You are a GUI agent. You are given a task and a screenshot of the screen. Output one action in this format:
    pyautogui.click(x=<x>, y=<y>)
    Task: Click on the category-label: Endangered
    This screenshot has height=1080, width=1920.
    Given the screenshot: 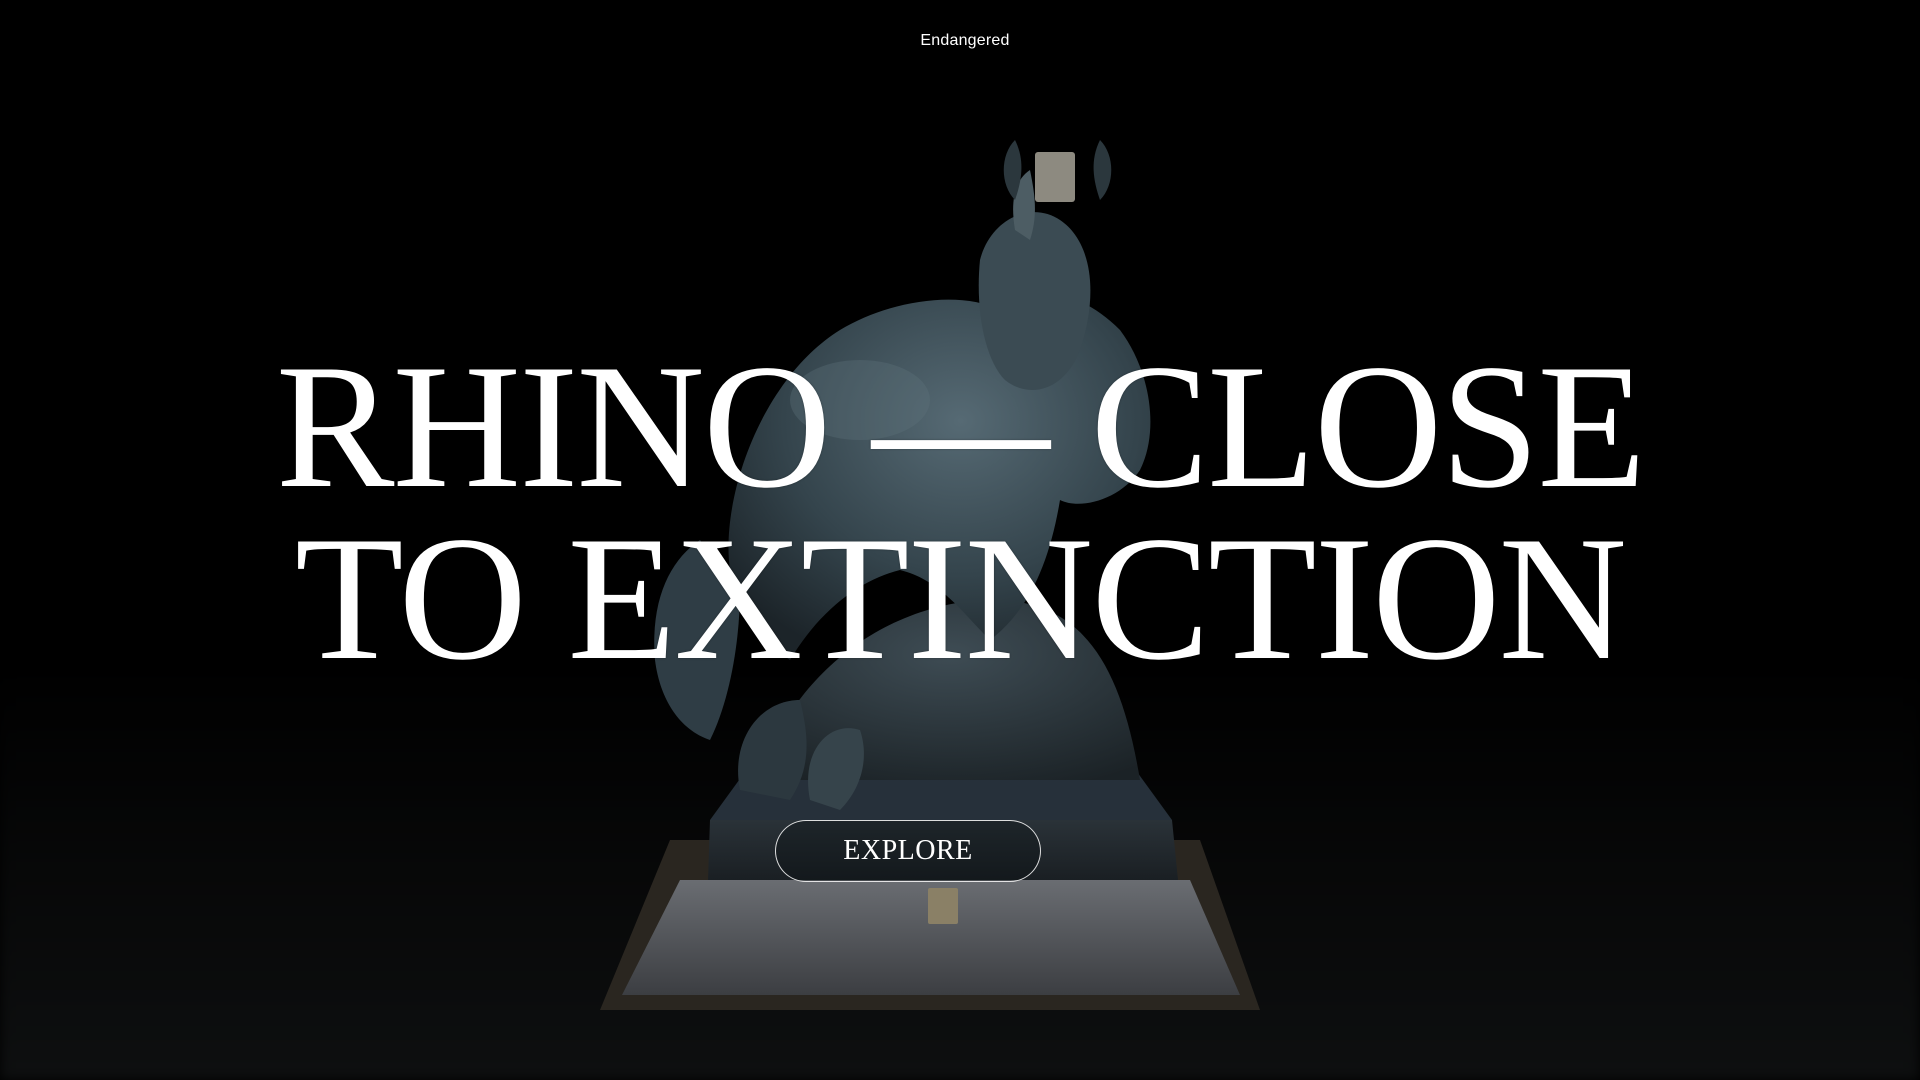 What is the action you would take?
    pyautogui.click(x=965, y=40)
    